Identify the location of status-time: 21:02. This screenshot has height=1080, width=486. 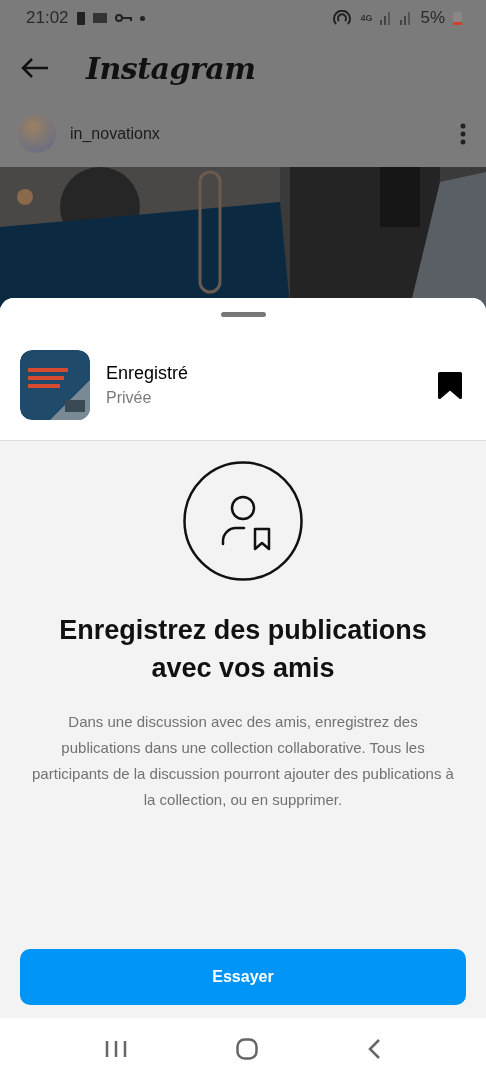
(47, 18).